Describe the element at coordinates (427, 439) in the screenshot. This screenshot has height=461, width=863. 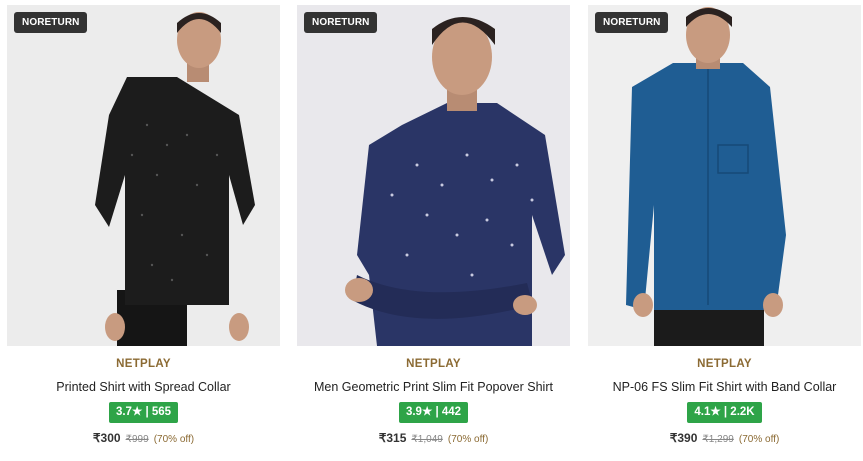
I see `product-mrp: ₹1,049` at that location.